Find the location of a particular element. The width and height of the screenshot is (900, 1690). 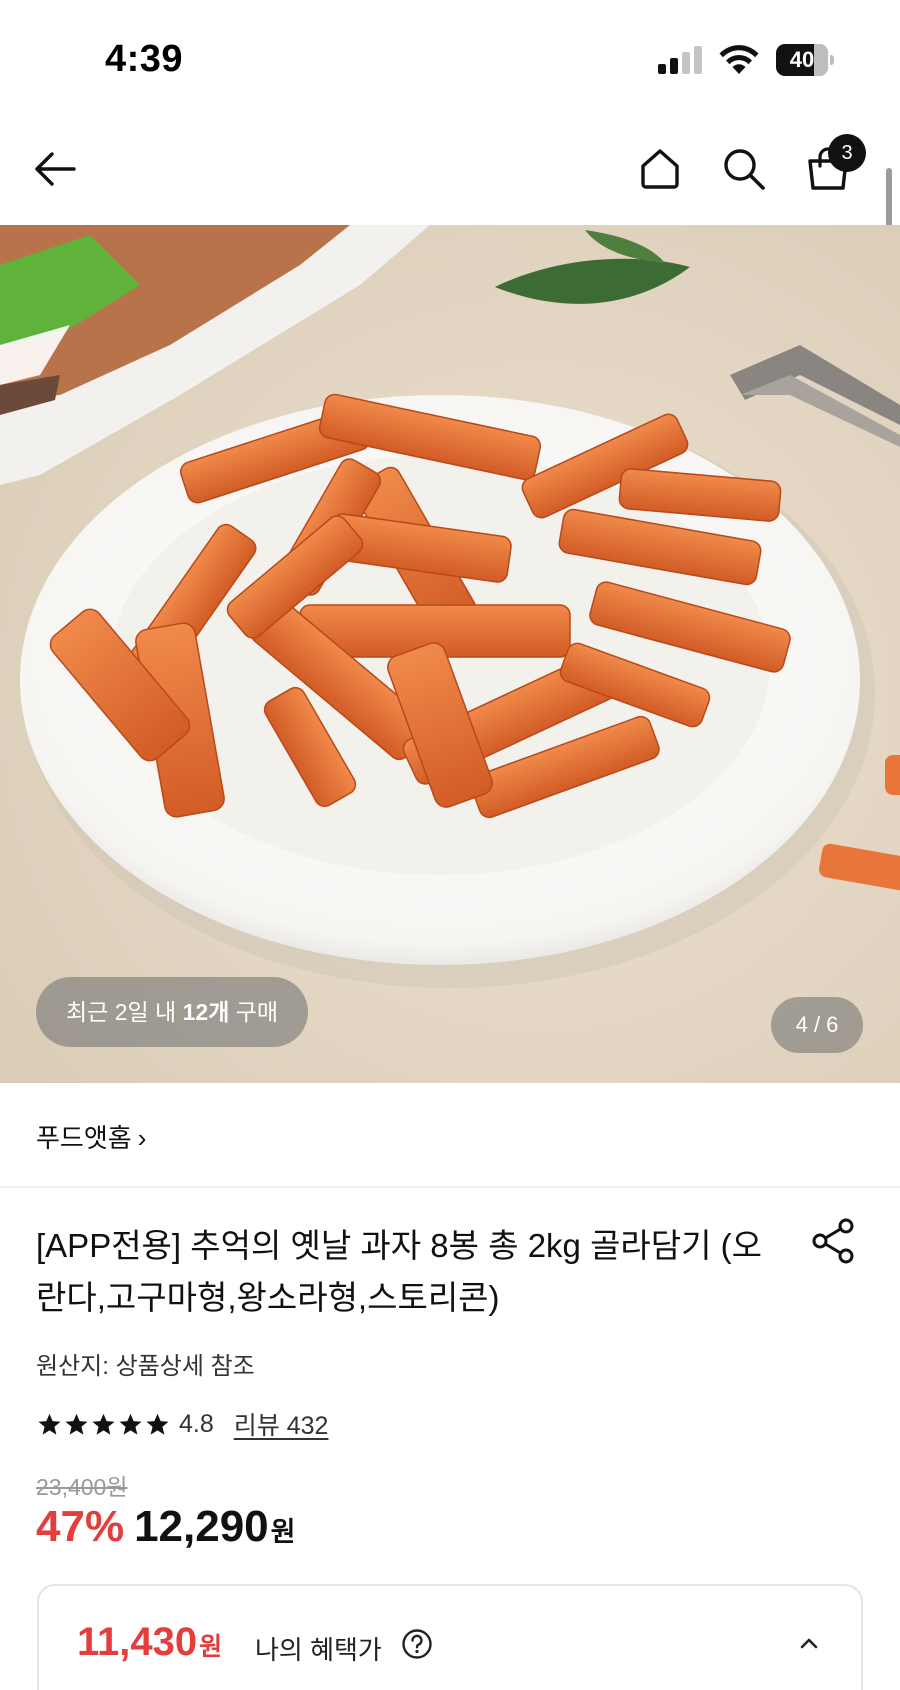

back-arrow-icon is located at coordinates (55, 169).